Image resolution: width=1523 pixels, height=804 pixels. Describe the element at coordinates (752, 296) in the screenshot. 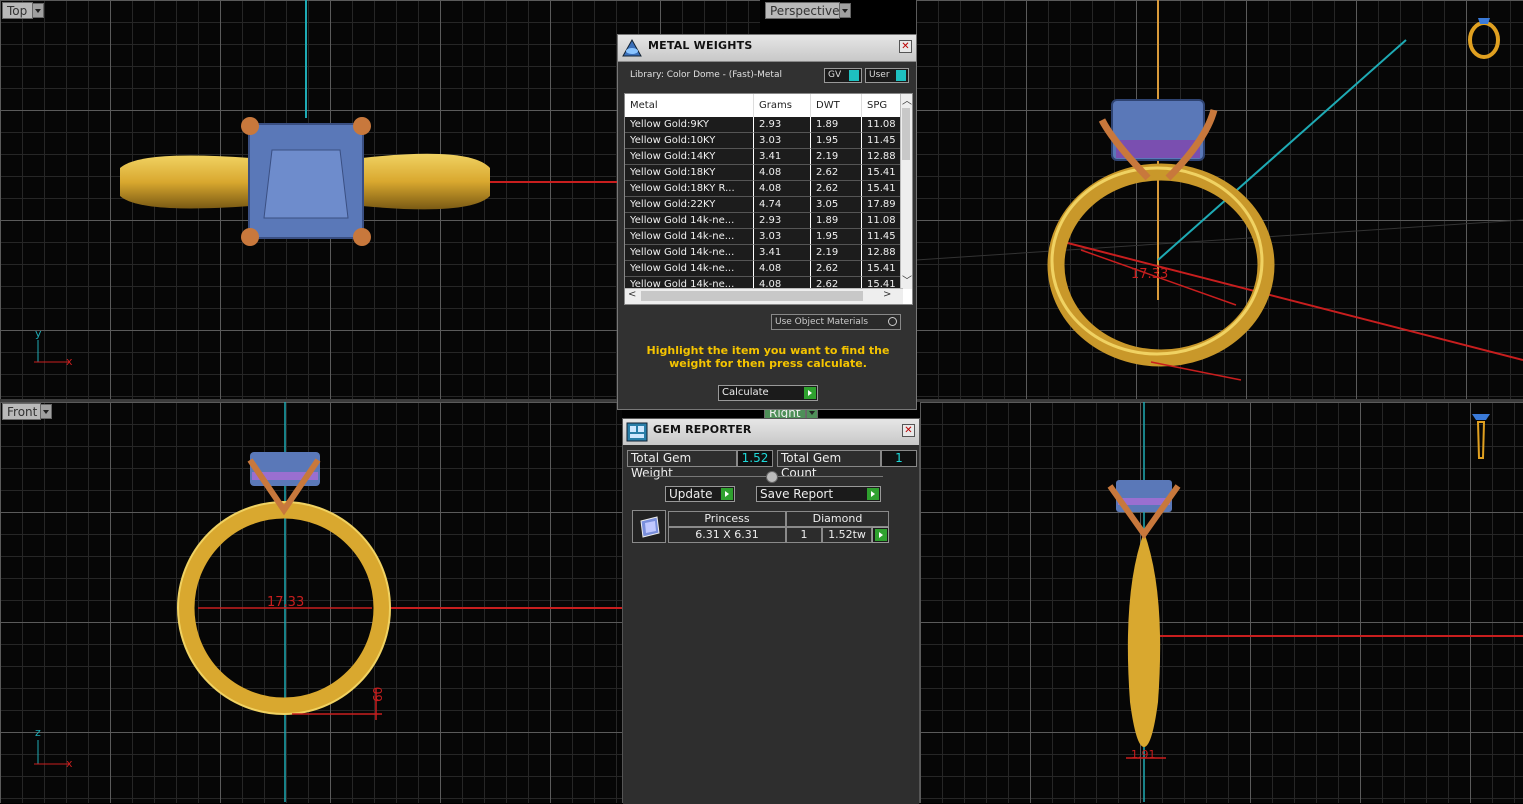

I see `horizontal-scroll-thumb` at that location.